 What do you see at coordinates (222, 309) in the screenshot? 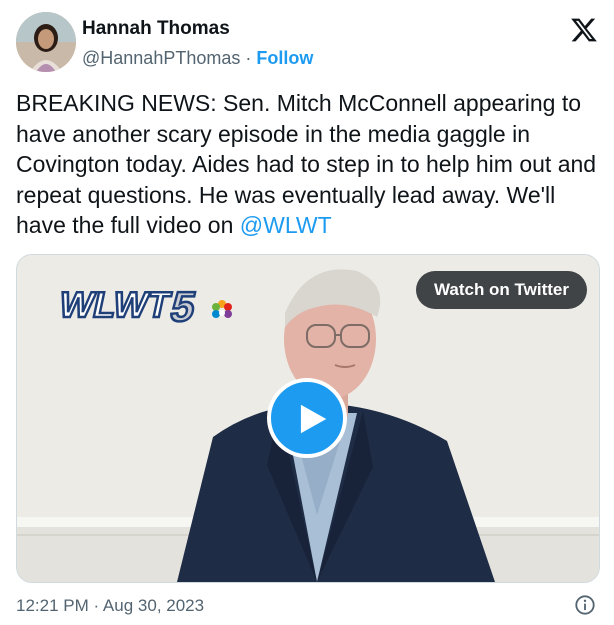
I see `peacock-icon` at bounding box center [222, 309].